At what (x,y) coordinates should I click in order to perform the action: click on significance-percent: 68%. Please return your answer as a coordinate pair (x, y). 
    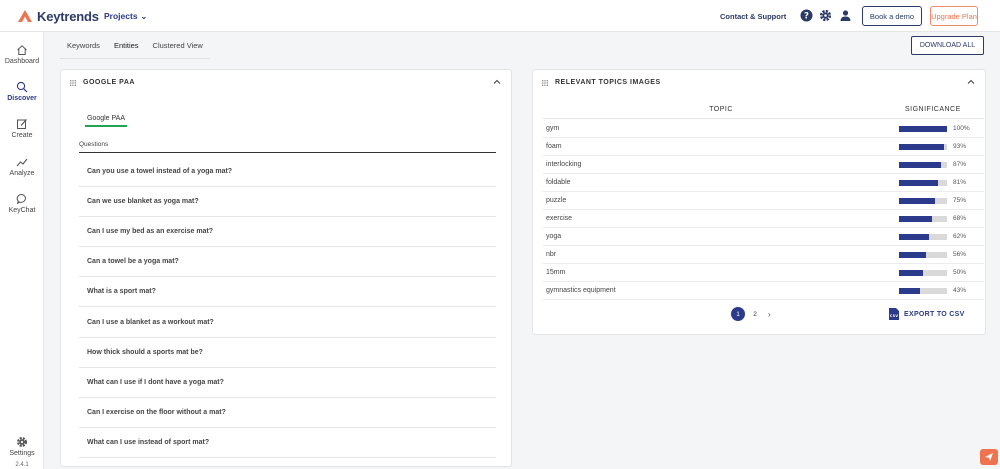
    Looking at the image, I should click on (960, 218).